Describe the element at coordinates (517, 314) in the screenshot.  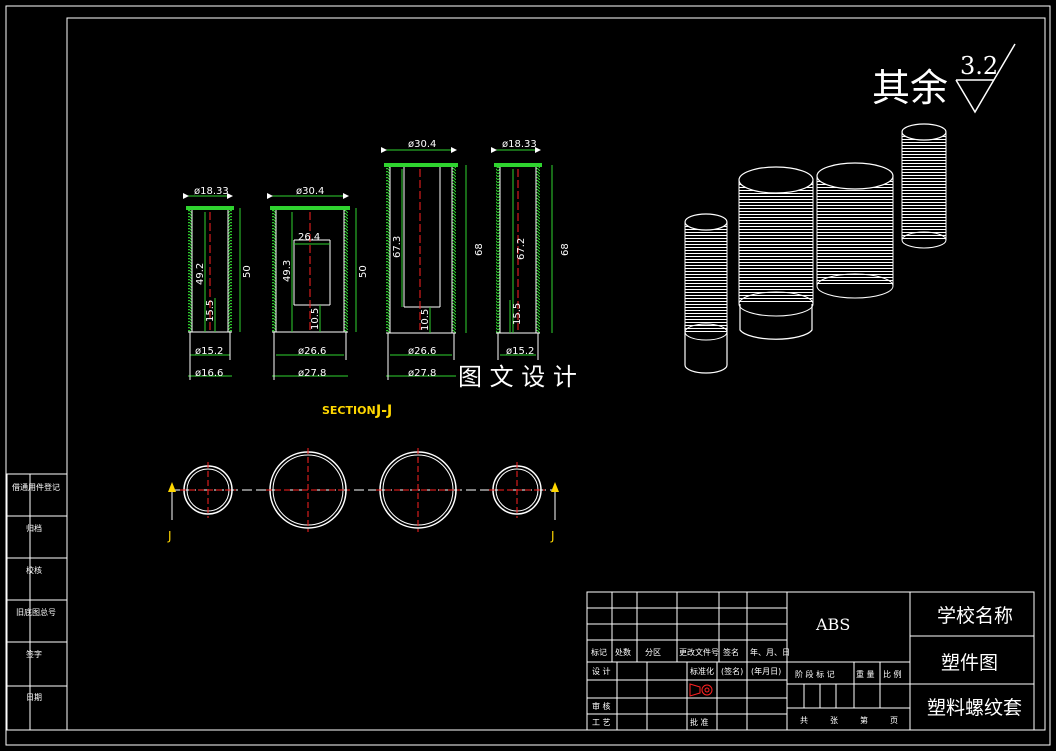
I see `part-4-thread-len: 15.5` at that location.